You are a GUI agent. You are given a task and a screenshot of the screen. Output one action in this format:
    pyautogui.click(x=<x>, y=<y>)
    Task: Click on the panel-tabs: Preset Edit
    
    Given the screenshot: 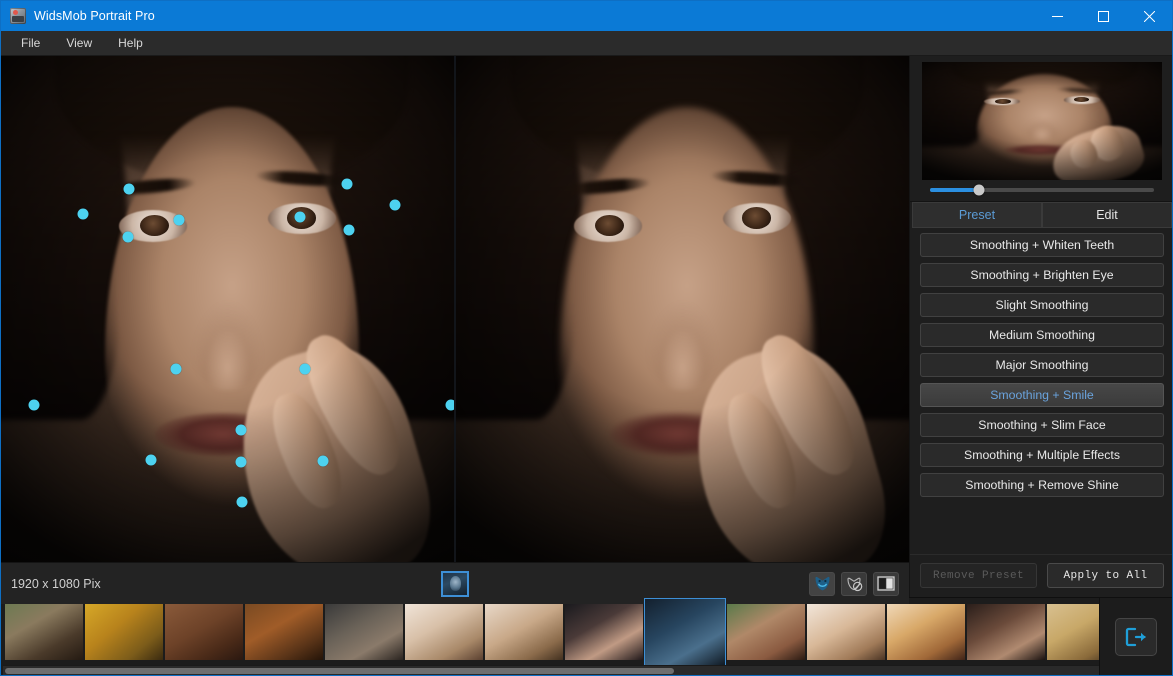 What is the action you would take?
    pyautogui.click(x=1041, y=214)
    